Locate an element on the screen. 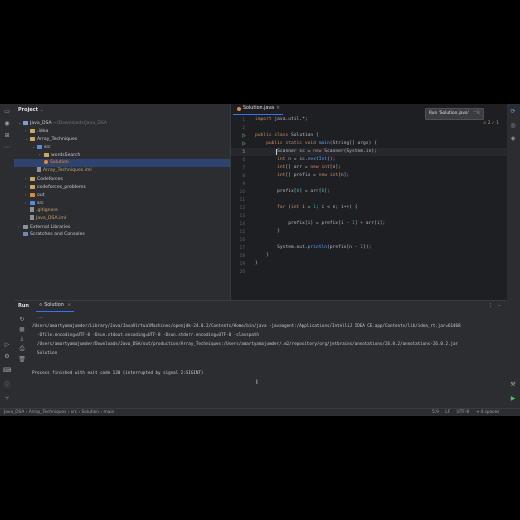 The image size is (520, 520). more-options-icon: ⋮ is located at coordinates (490, 306).